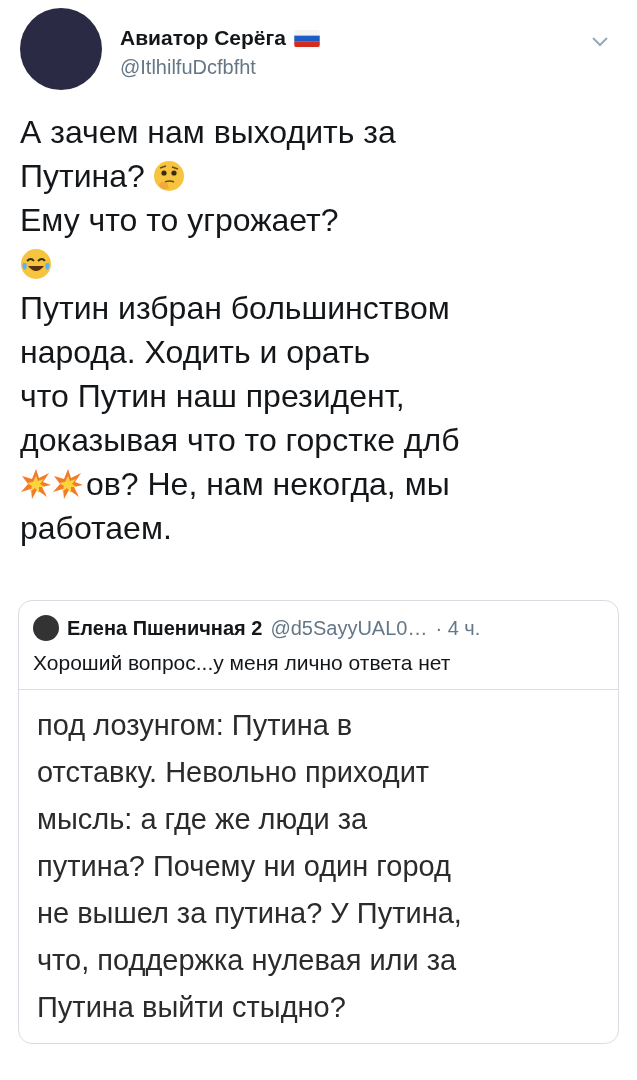 The image size is (637, 1080). Describe the element at coordinates (268, 484) in the screenshot. I see `tweet-text-line: ов? Не, нам некогда, мы` at that location.